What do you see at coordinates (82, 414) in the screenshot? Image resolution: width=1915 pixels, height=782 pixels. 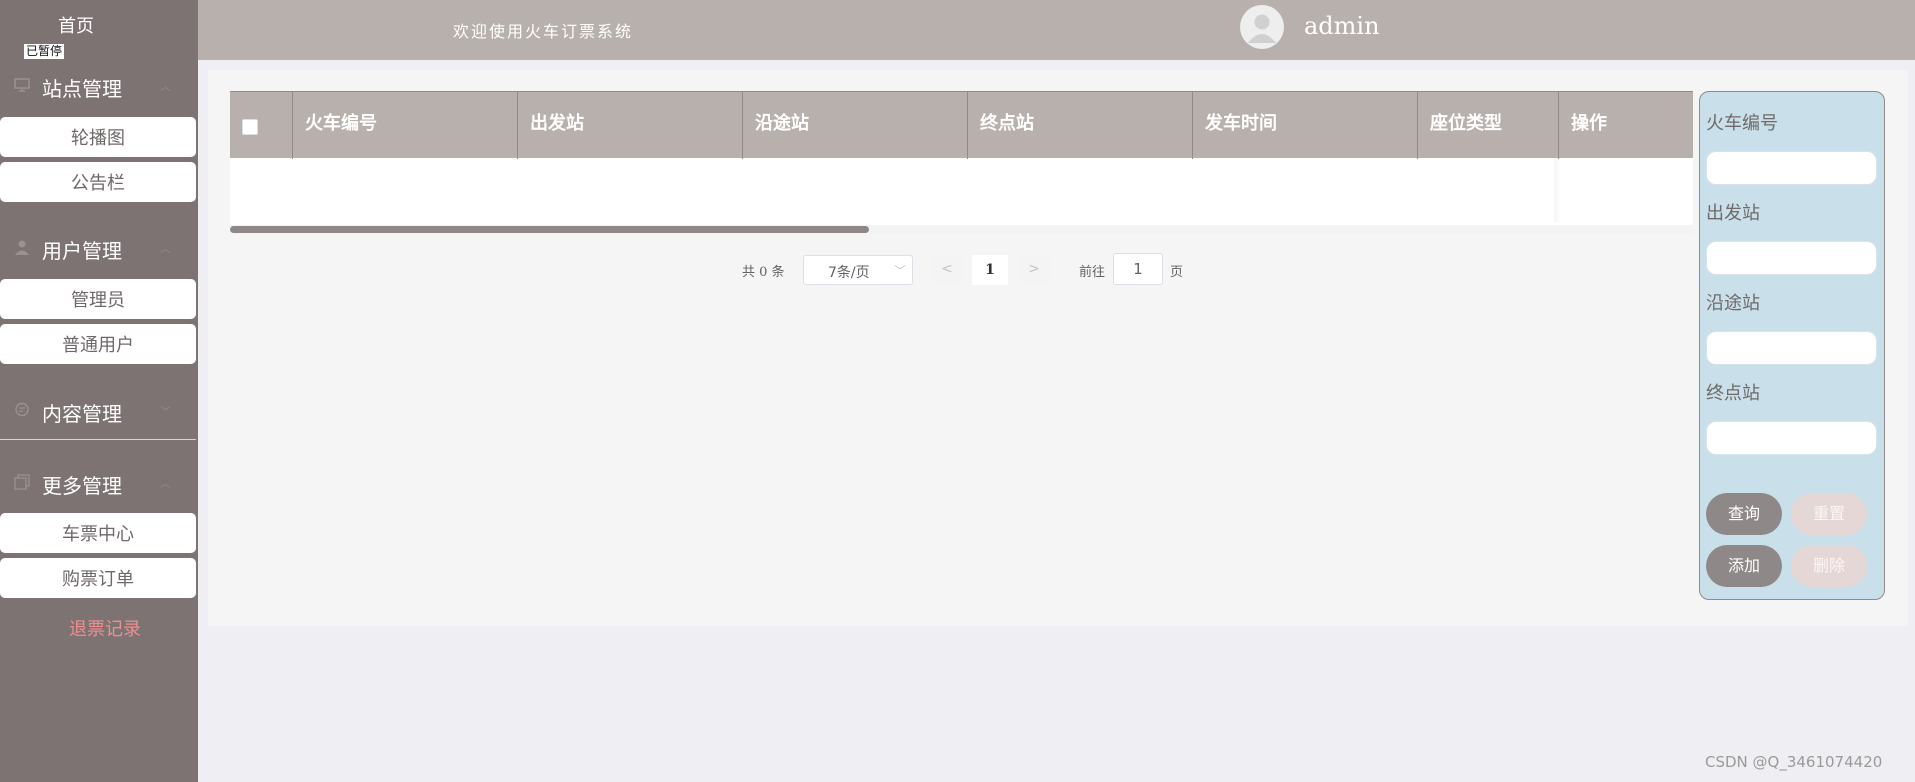 I see `menu-group-label: 内容管理` at bounding box center [82, 414].